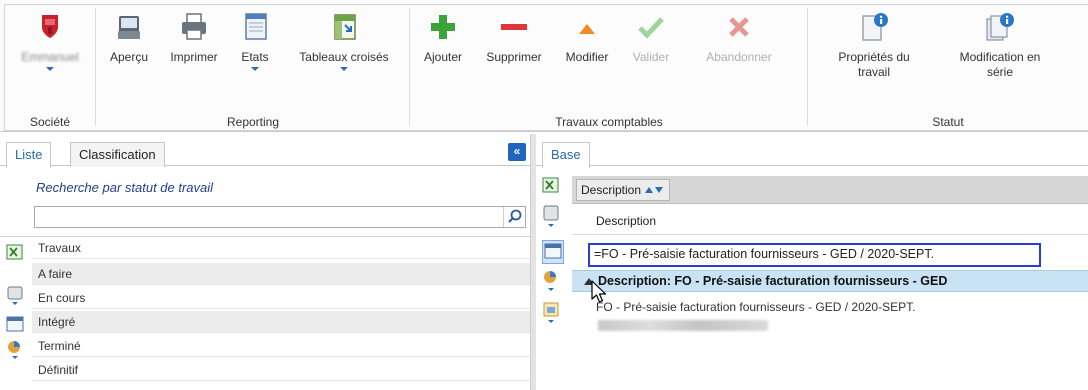 This screenshot has height=390, width=1088. What do you see at coordinates (129, 27) in the screenshot?
I see `preview-icon` at bounding box center [129, 27].